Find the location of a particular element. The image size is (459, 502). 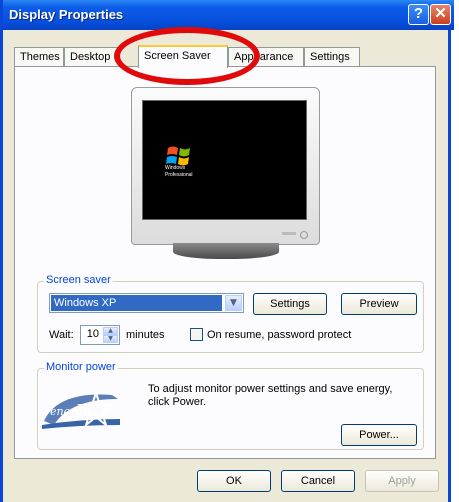

stepper-down-icon: ▼ is located at coordinates (110, 339).